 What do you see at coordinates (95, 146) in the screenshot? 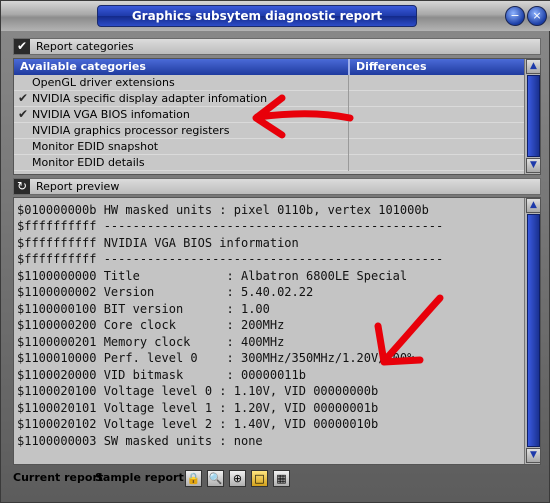
I see `category-label: Monitor EDID snapshot` at bounding box center [95, 146].